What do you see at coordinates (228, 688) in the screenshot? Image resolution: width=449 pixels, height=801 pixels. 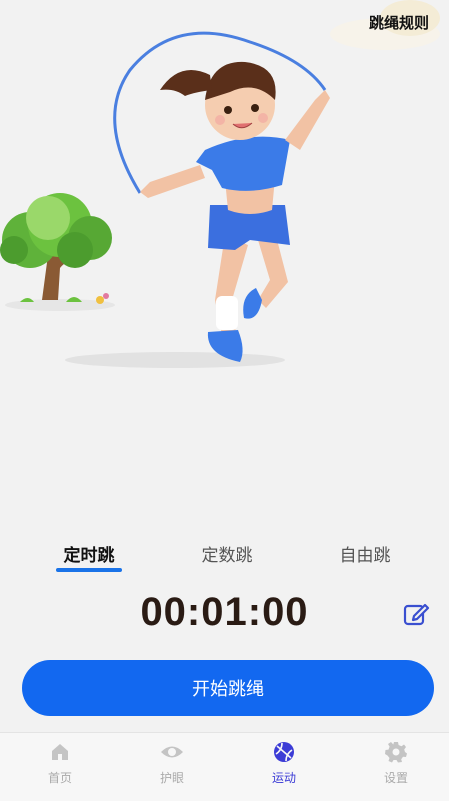 I see `start-jump-button: 开始跳绳` at bounding box center [228, 688].